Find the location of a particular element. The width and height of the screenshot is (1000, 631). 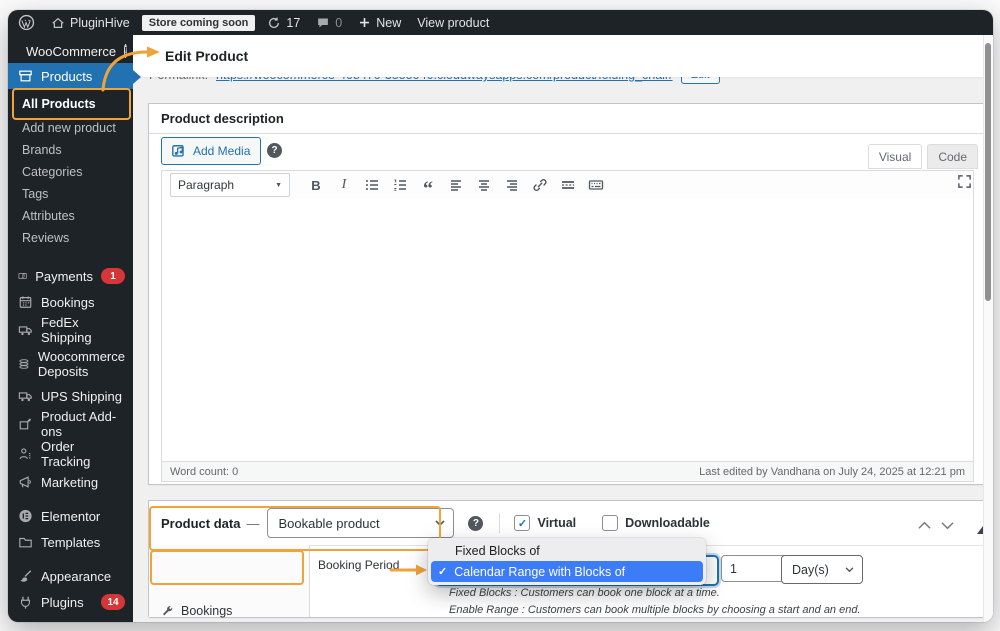

new-content-menu: New is located at coordinates (379, 22).